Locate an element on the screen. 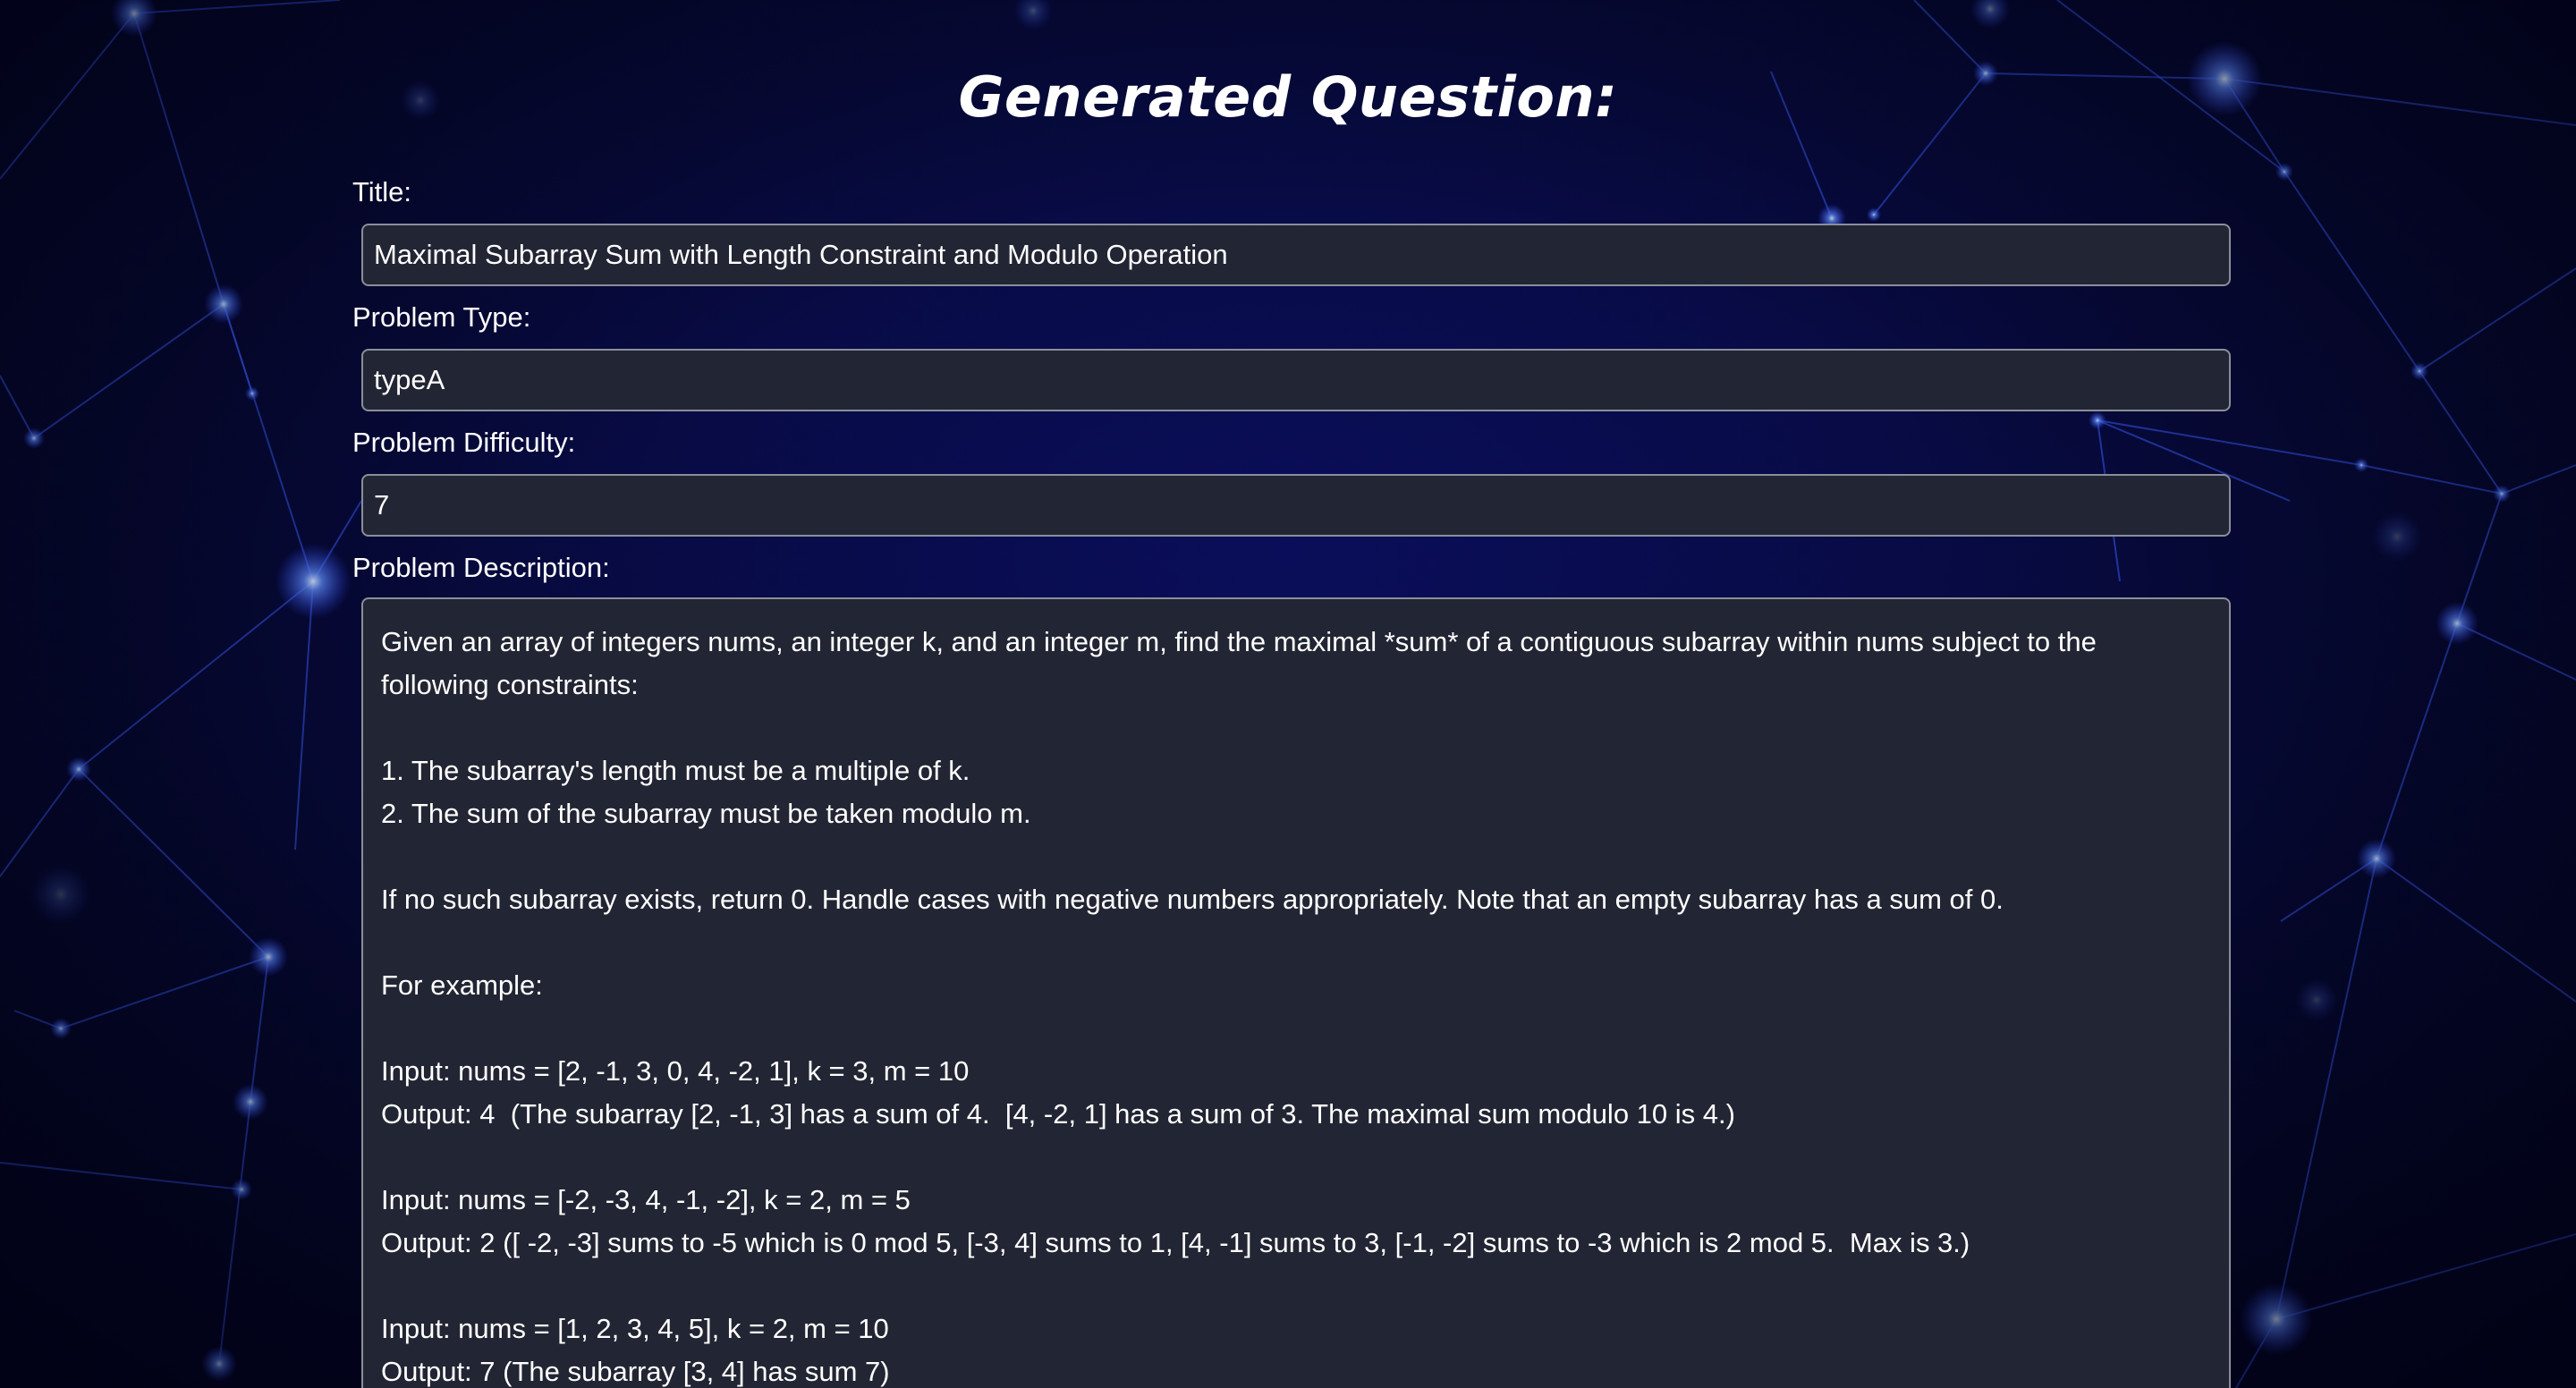 Image resolution: width=2576 pixels, height=1388 pixels. problem-description-label: Problem Description: is located at coordinates (481, 567).